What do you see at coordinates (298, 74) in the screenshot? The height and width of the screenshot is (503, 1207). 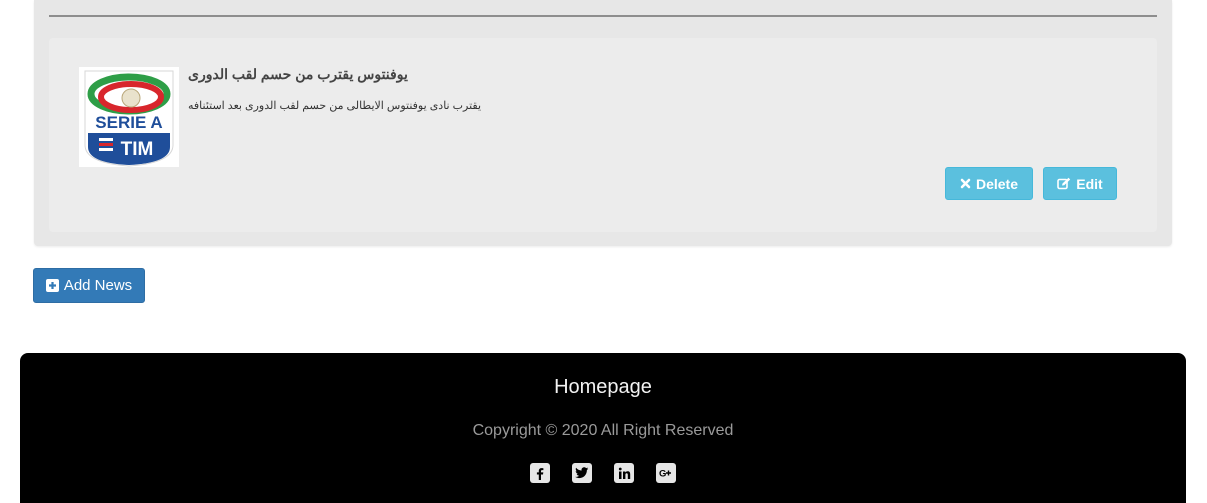 I see `news-title: يوفنتوس يقترب من حسم لقب الدورى` at bounding box center [298, 74].